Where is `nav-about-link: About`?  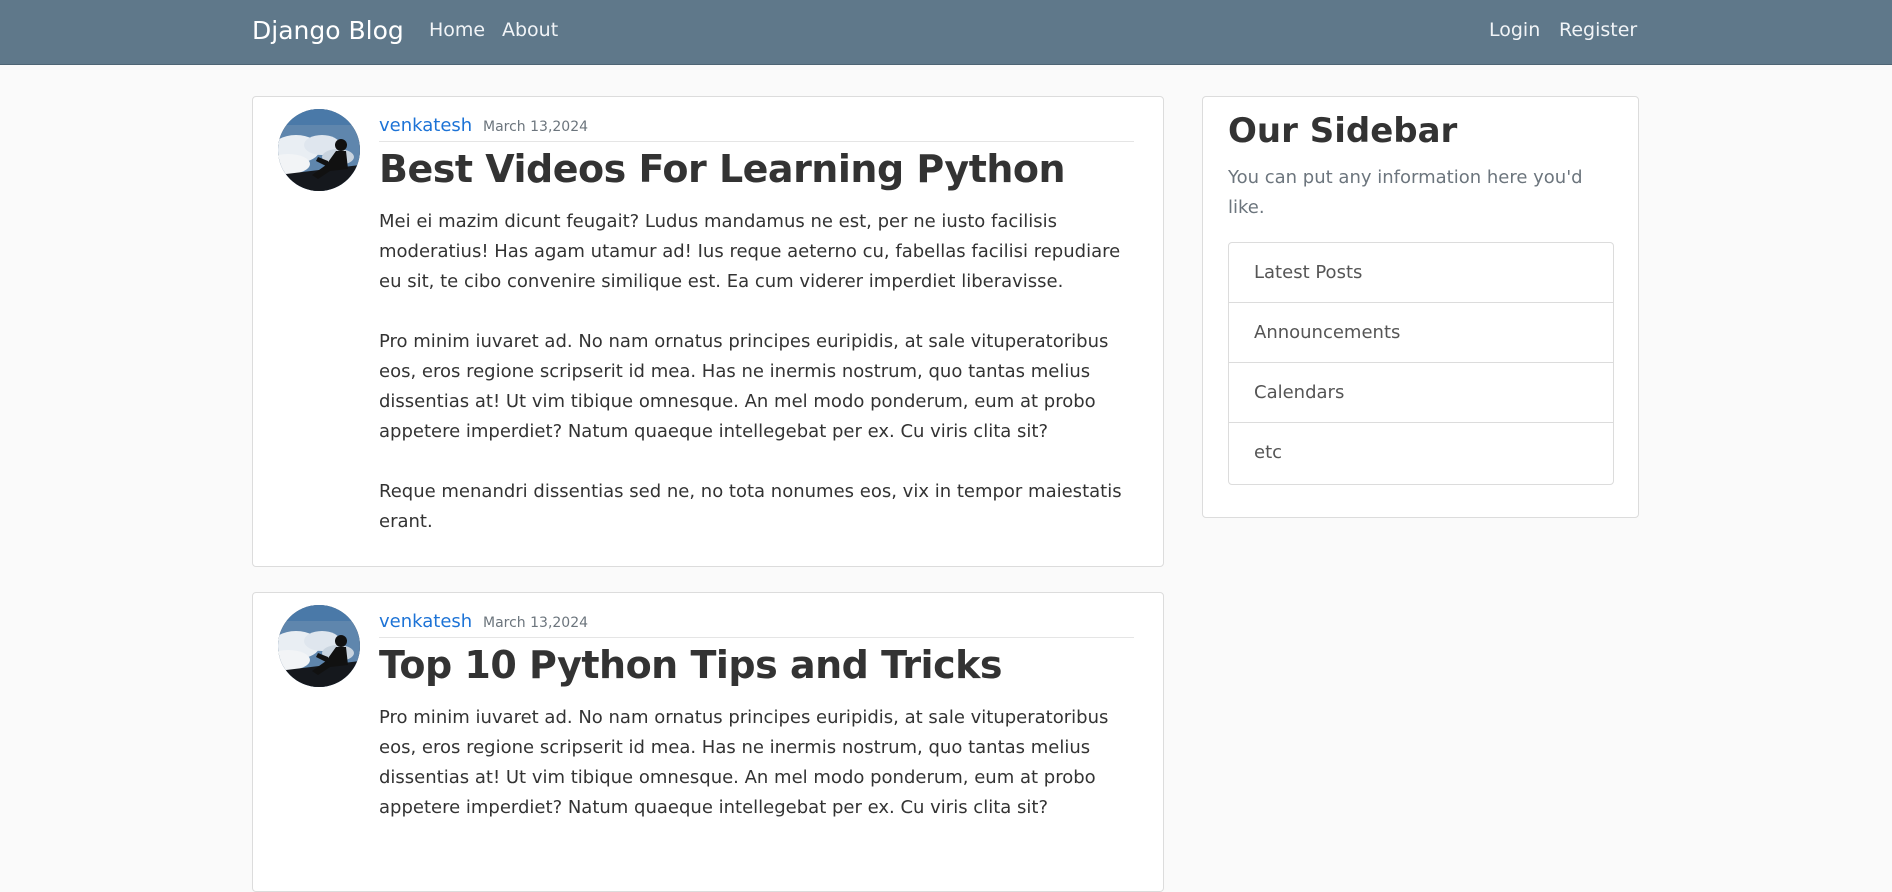
nav-about-link: About is located at coordinates (530, 30).